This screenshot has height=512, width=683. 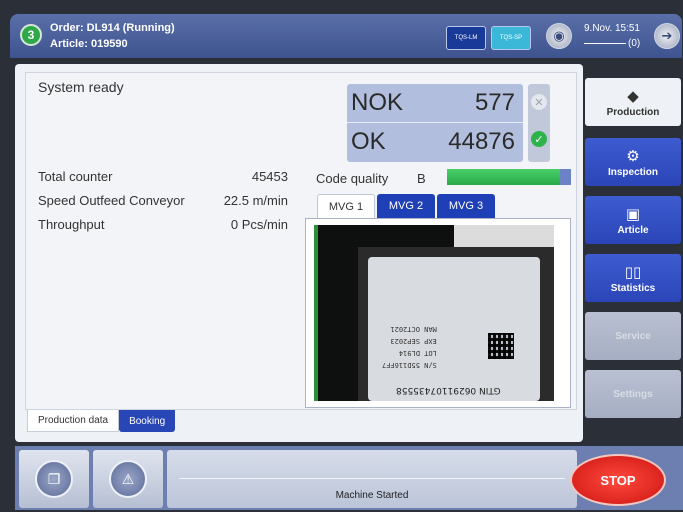 I want to click on menu-button: ➔, so click(x=667, y=36).